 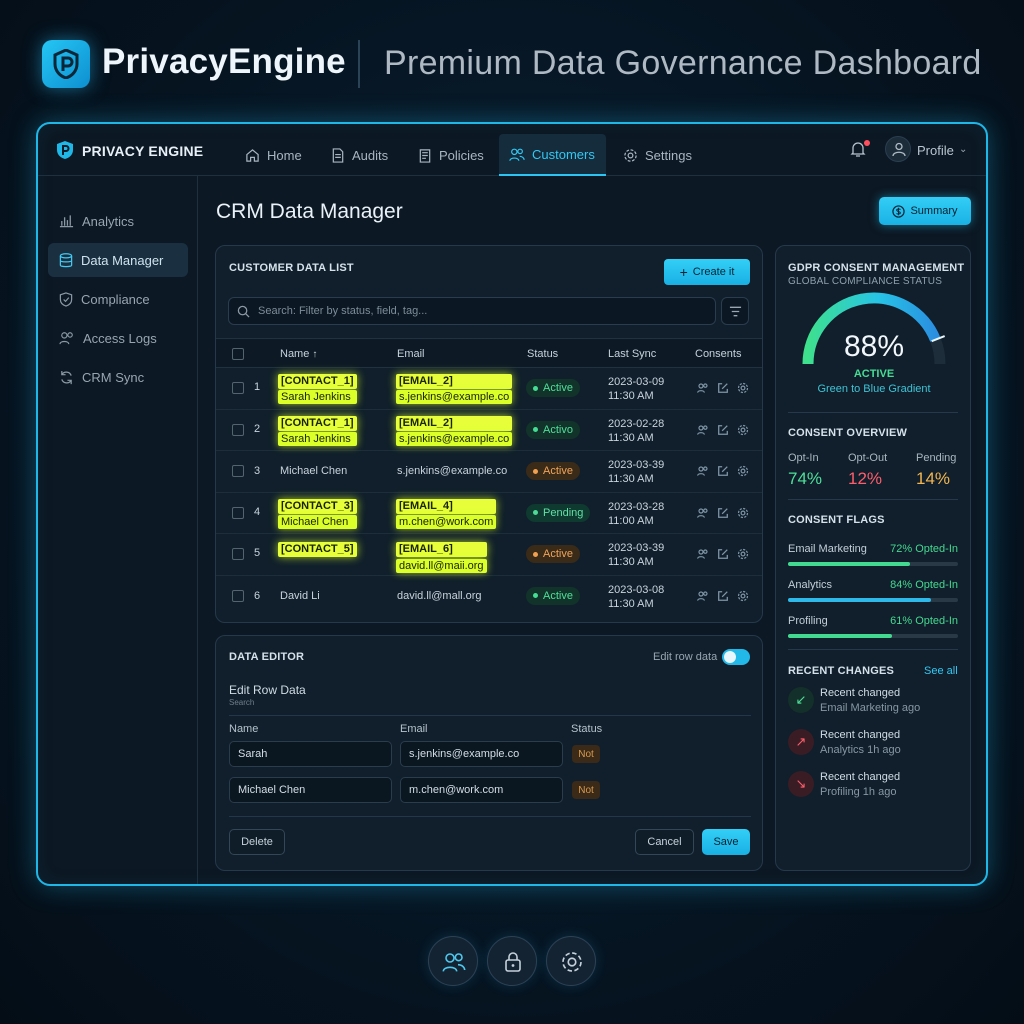 What do you see at coordinates (860, 777) in the screenshot?
I see `change-title: Recent changed` at bounding box center [860, 777].